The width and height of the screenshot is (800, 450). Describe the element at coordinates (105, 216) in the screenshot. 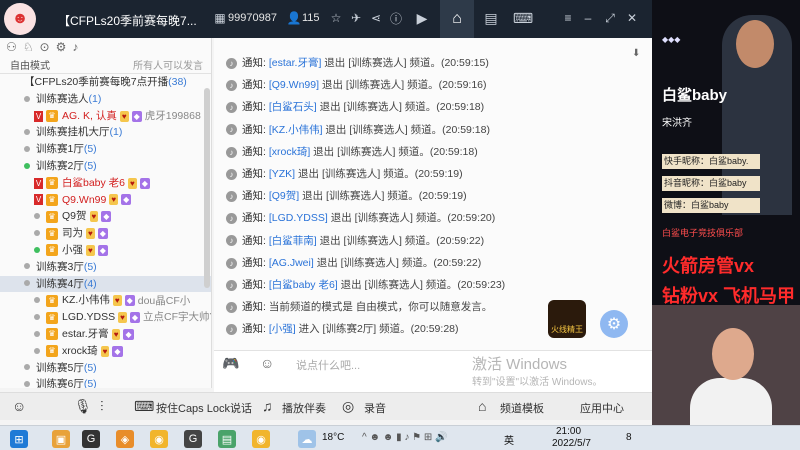

I see `user-row: ♛ Q9贺 ♥ ◆` at that location.